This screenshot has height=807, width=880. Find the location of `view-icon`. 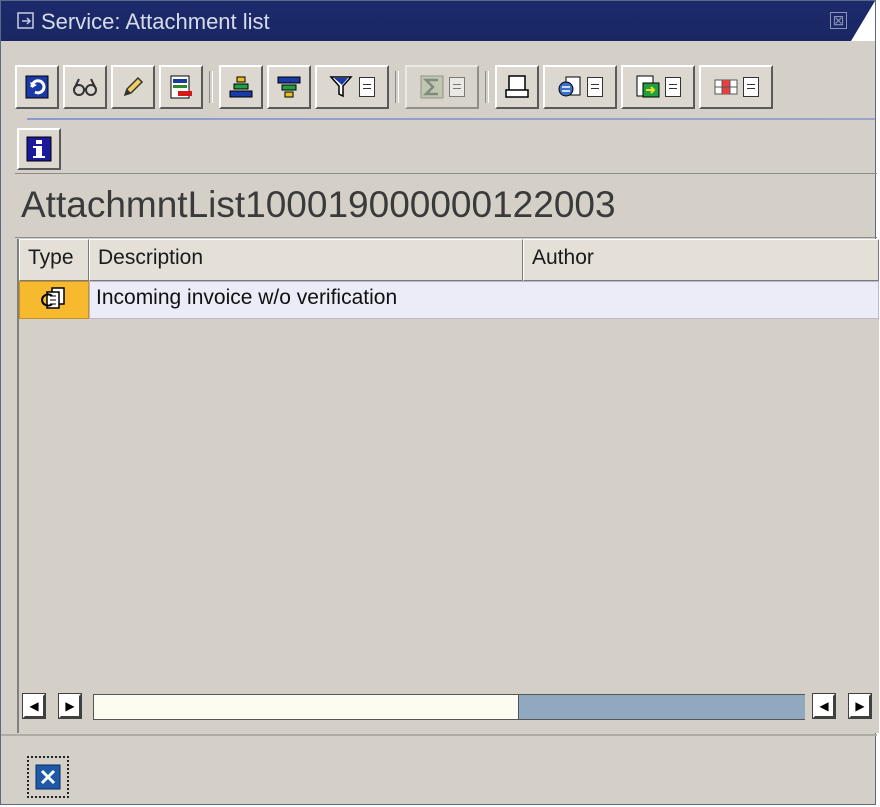

view-icon is located at coordinates (569, 86).